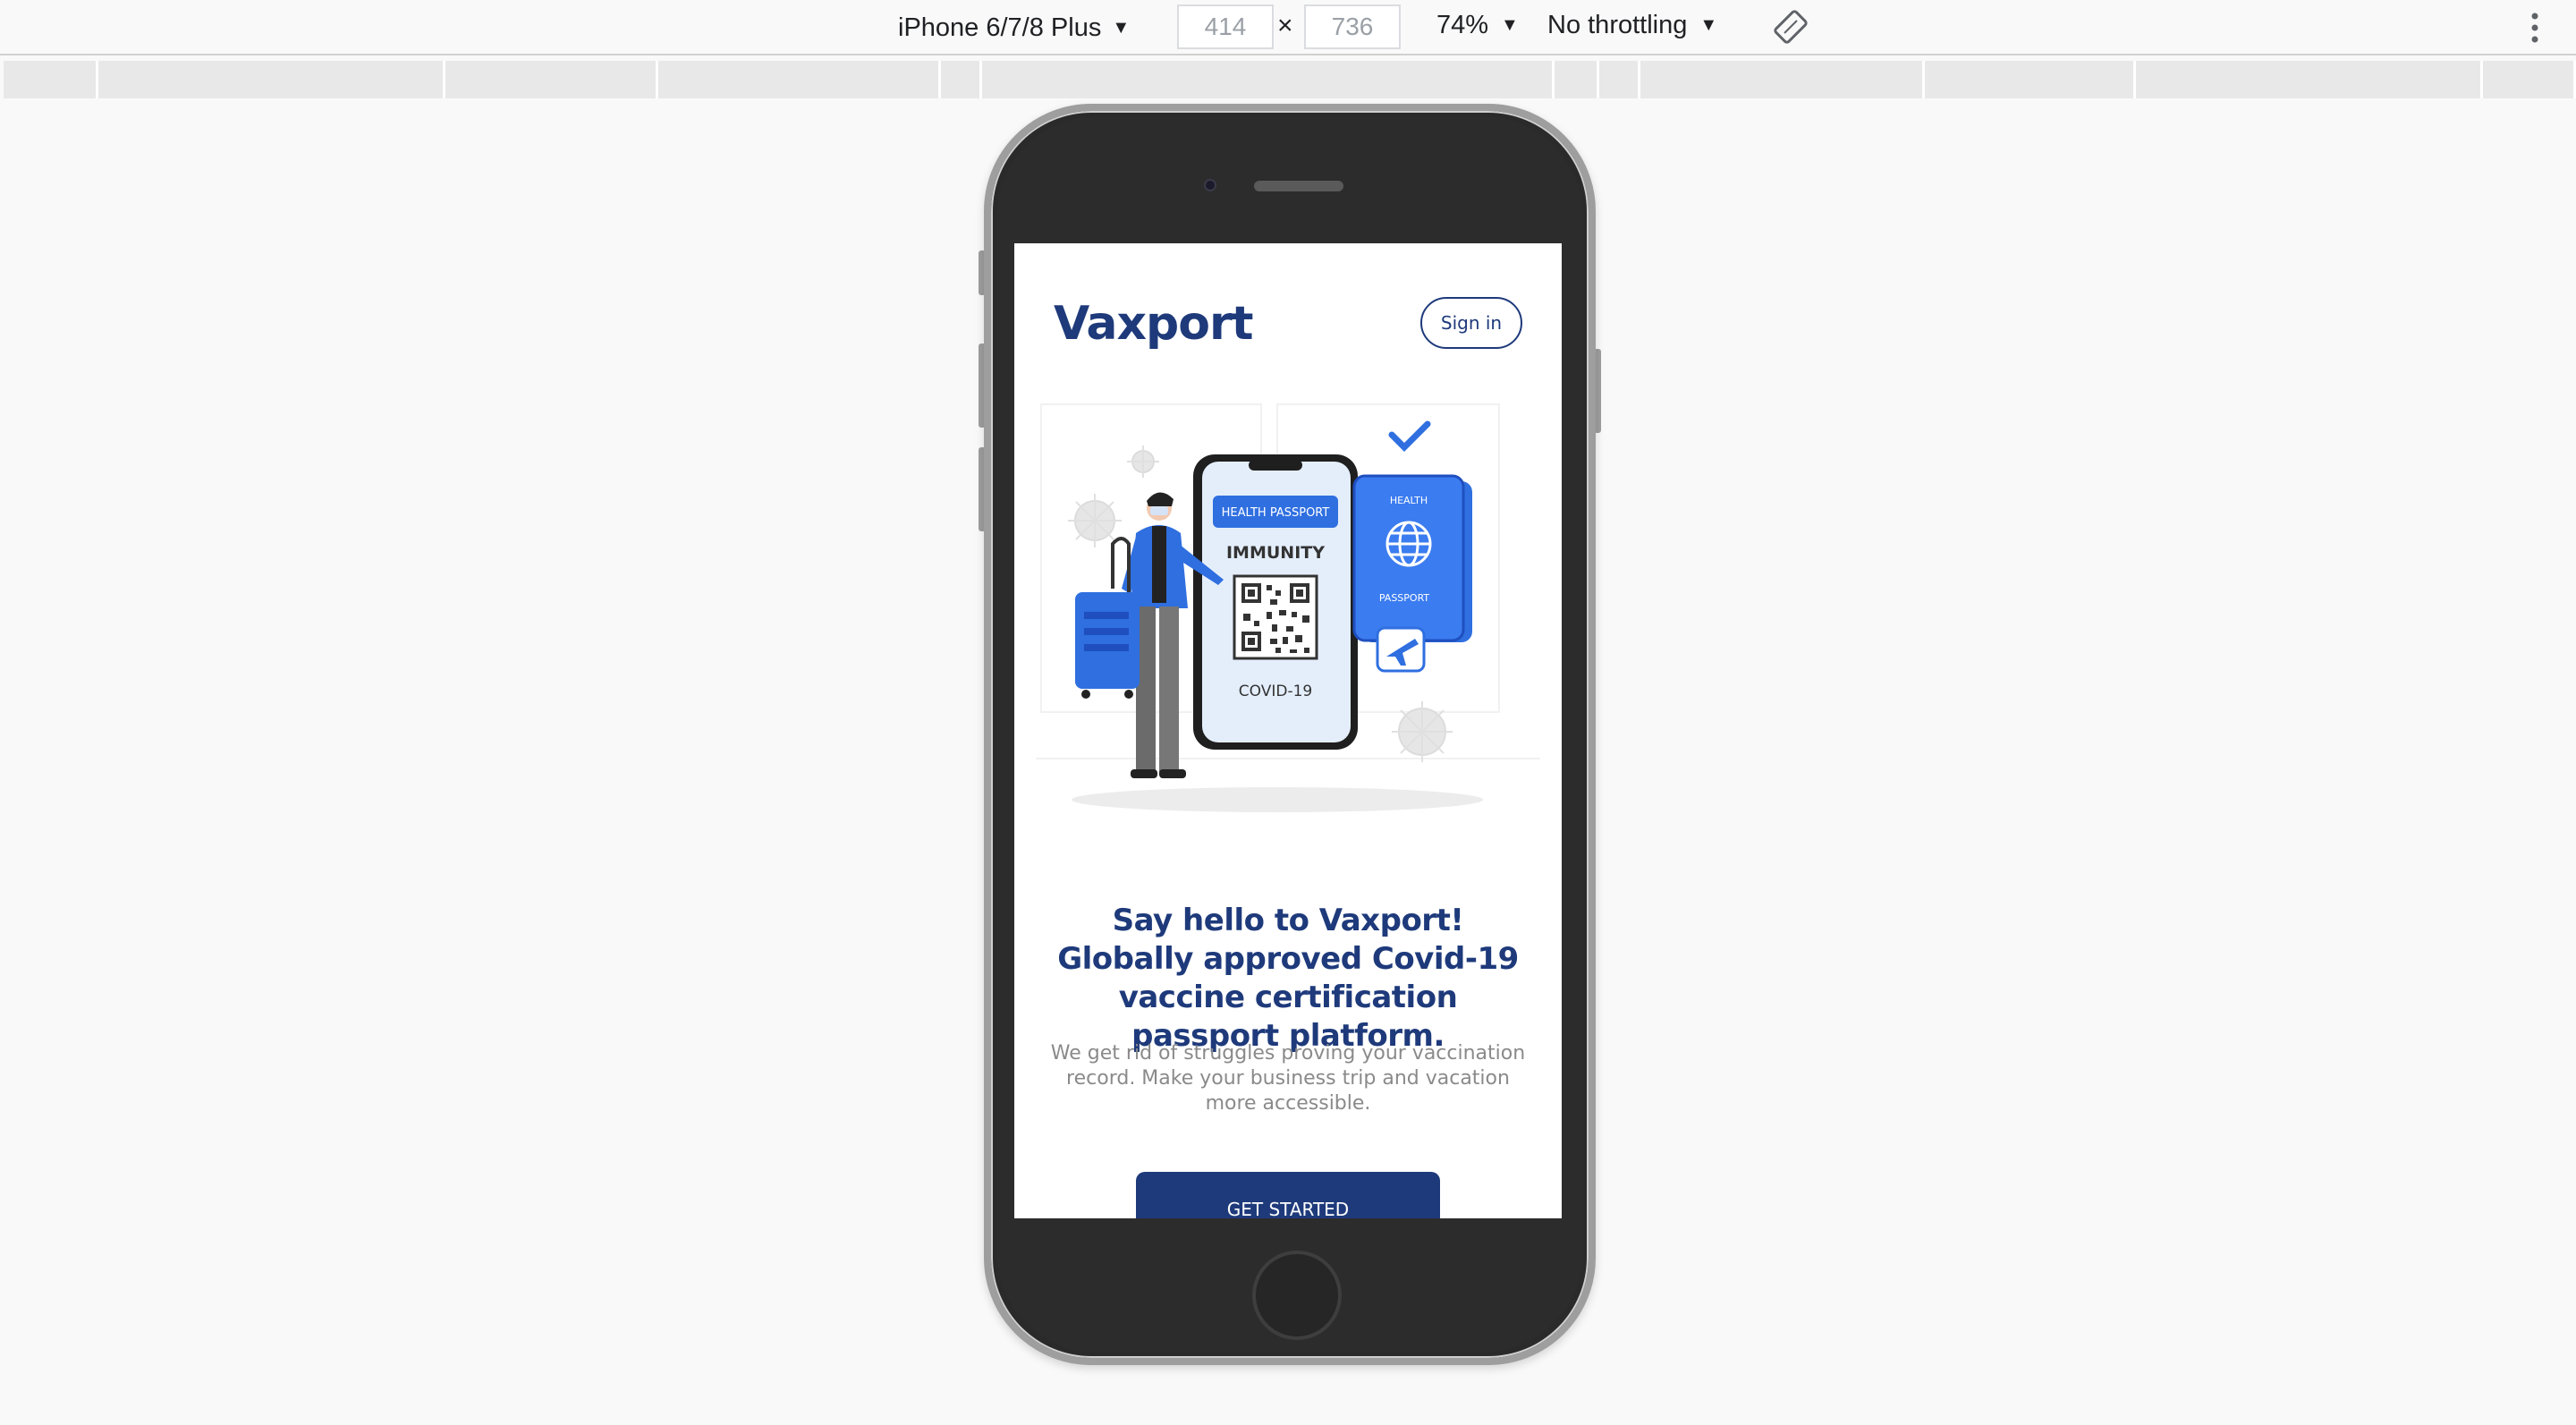  What do you see at coordinates (1409, 436) in the screenshot?
I see `checkmark-icon` at bounding box center [1409, 436].